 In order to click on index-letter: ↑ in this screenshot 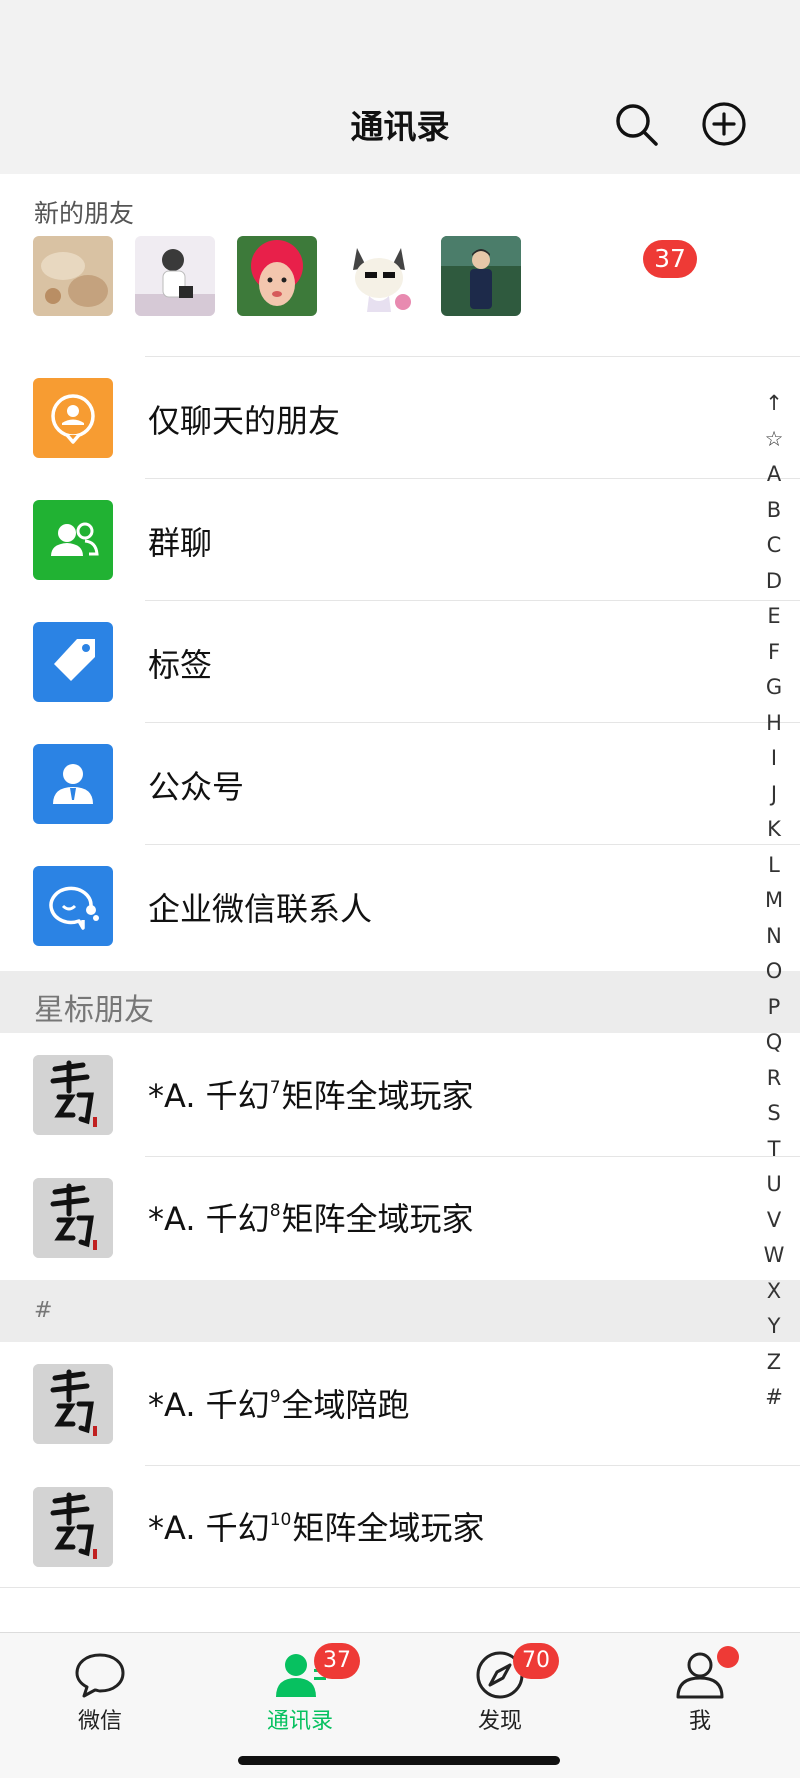, I will do `click(774, 404)`.